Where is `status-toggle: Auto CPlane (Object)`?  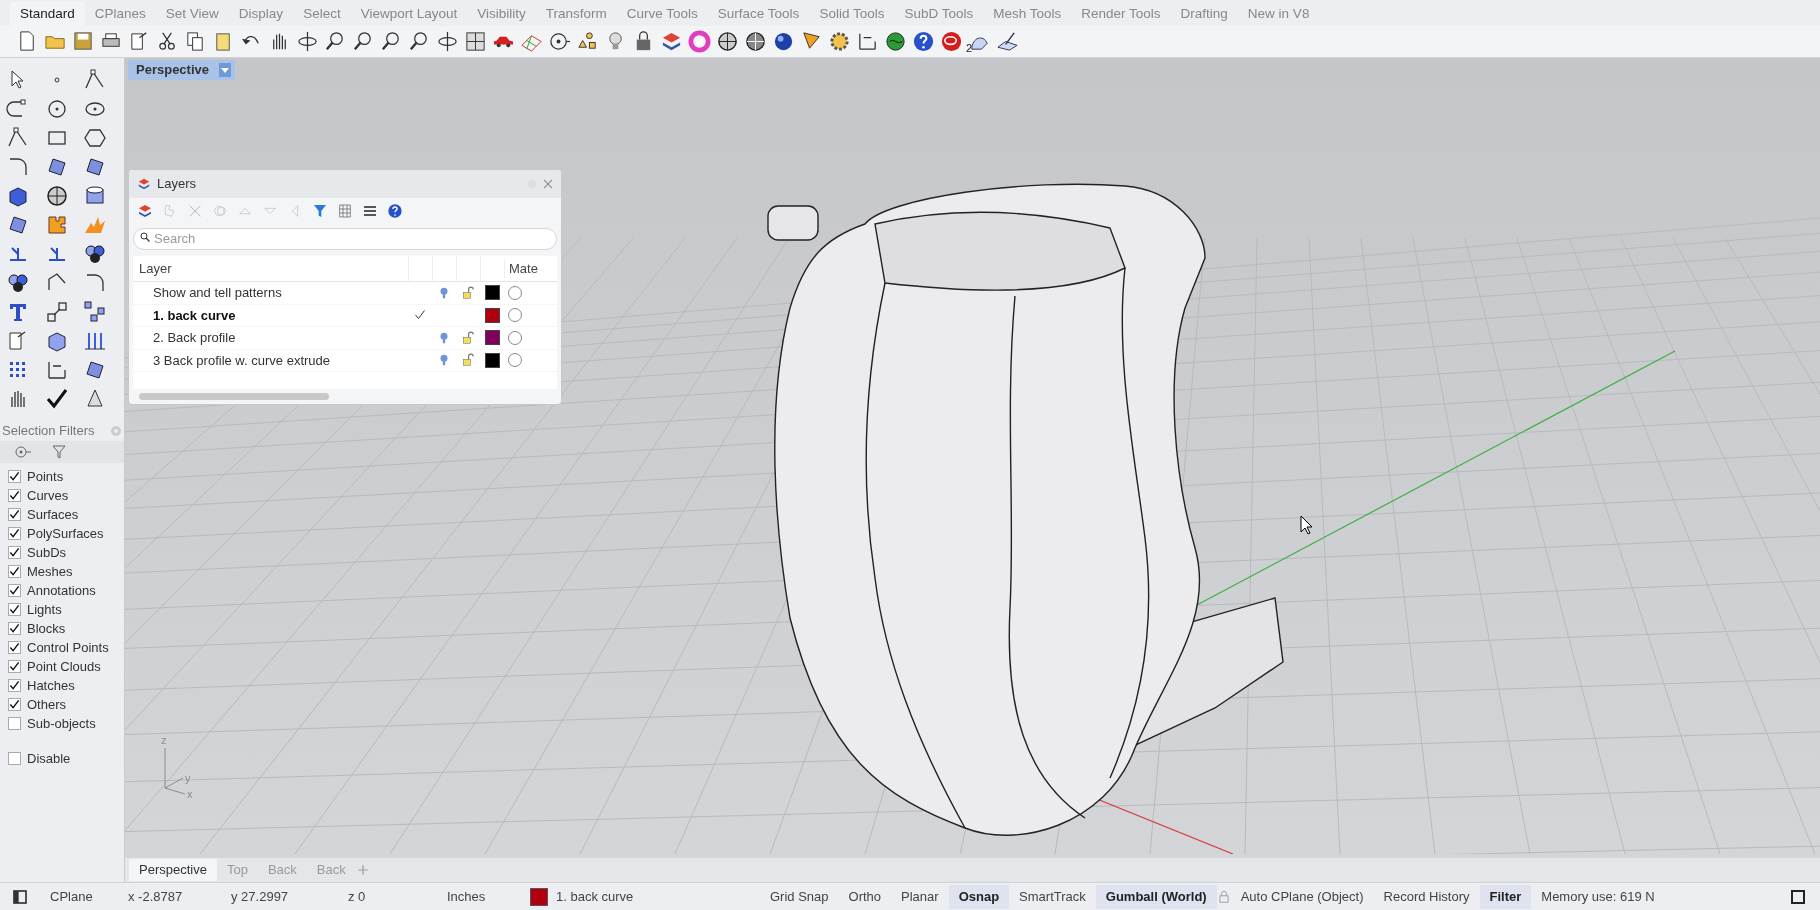
status-toggle: Auto CPlane (Object) is located at coordinates (1302, 896).